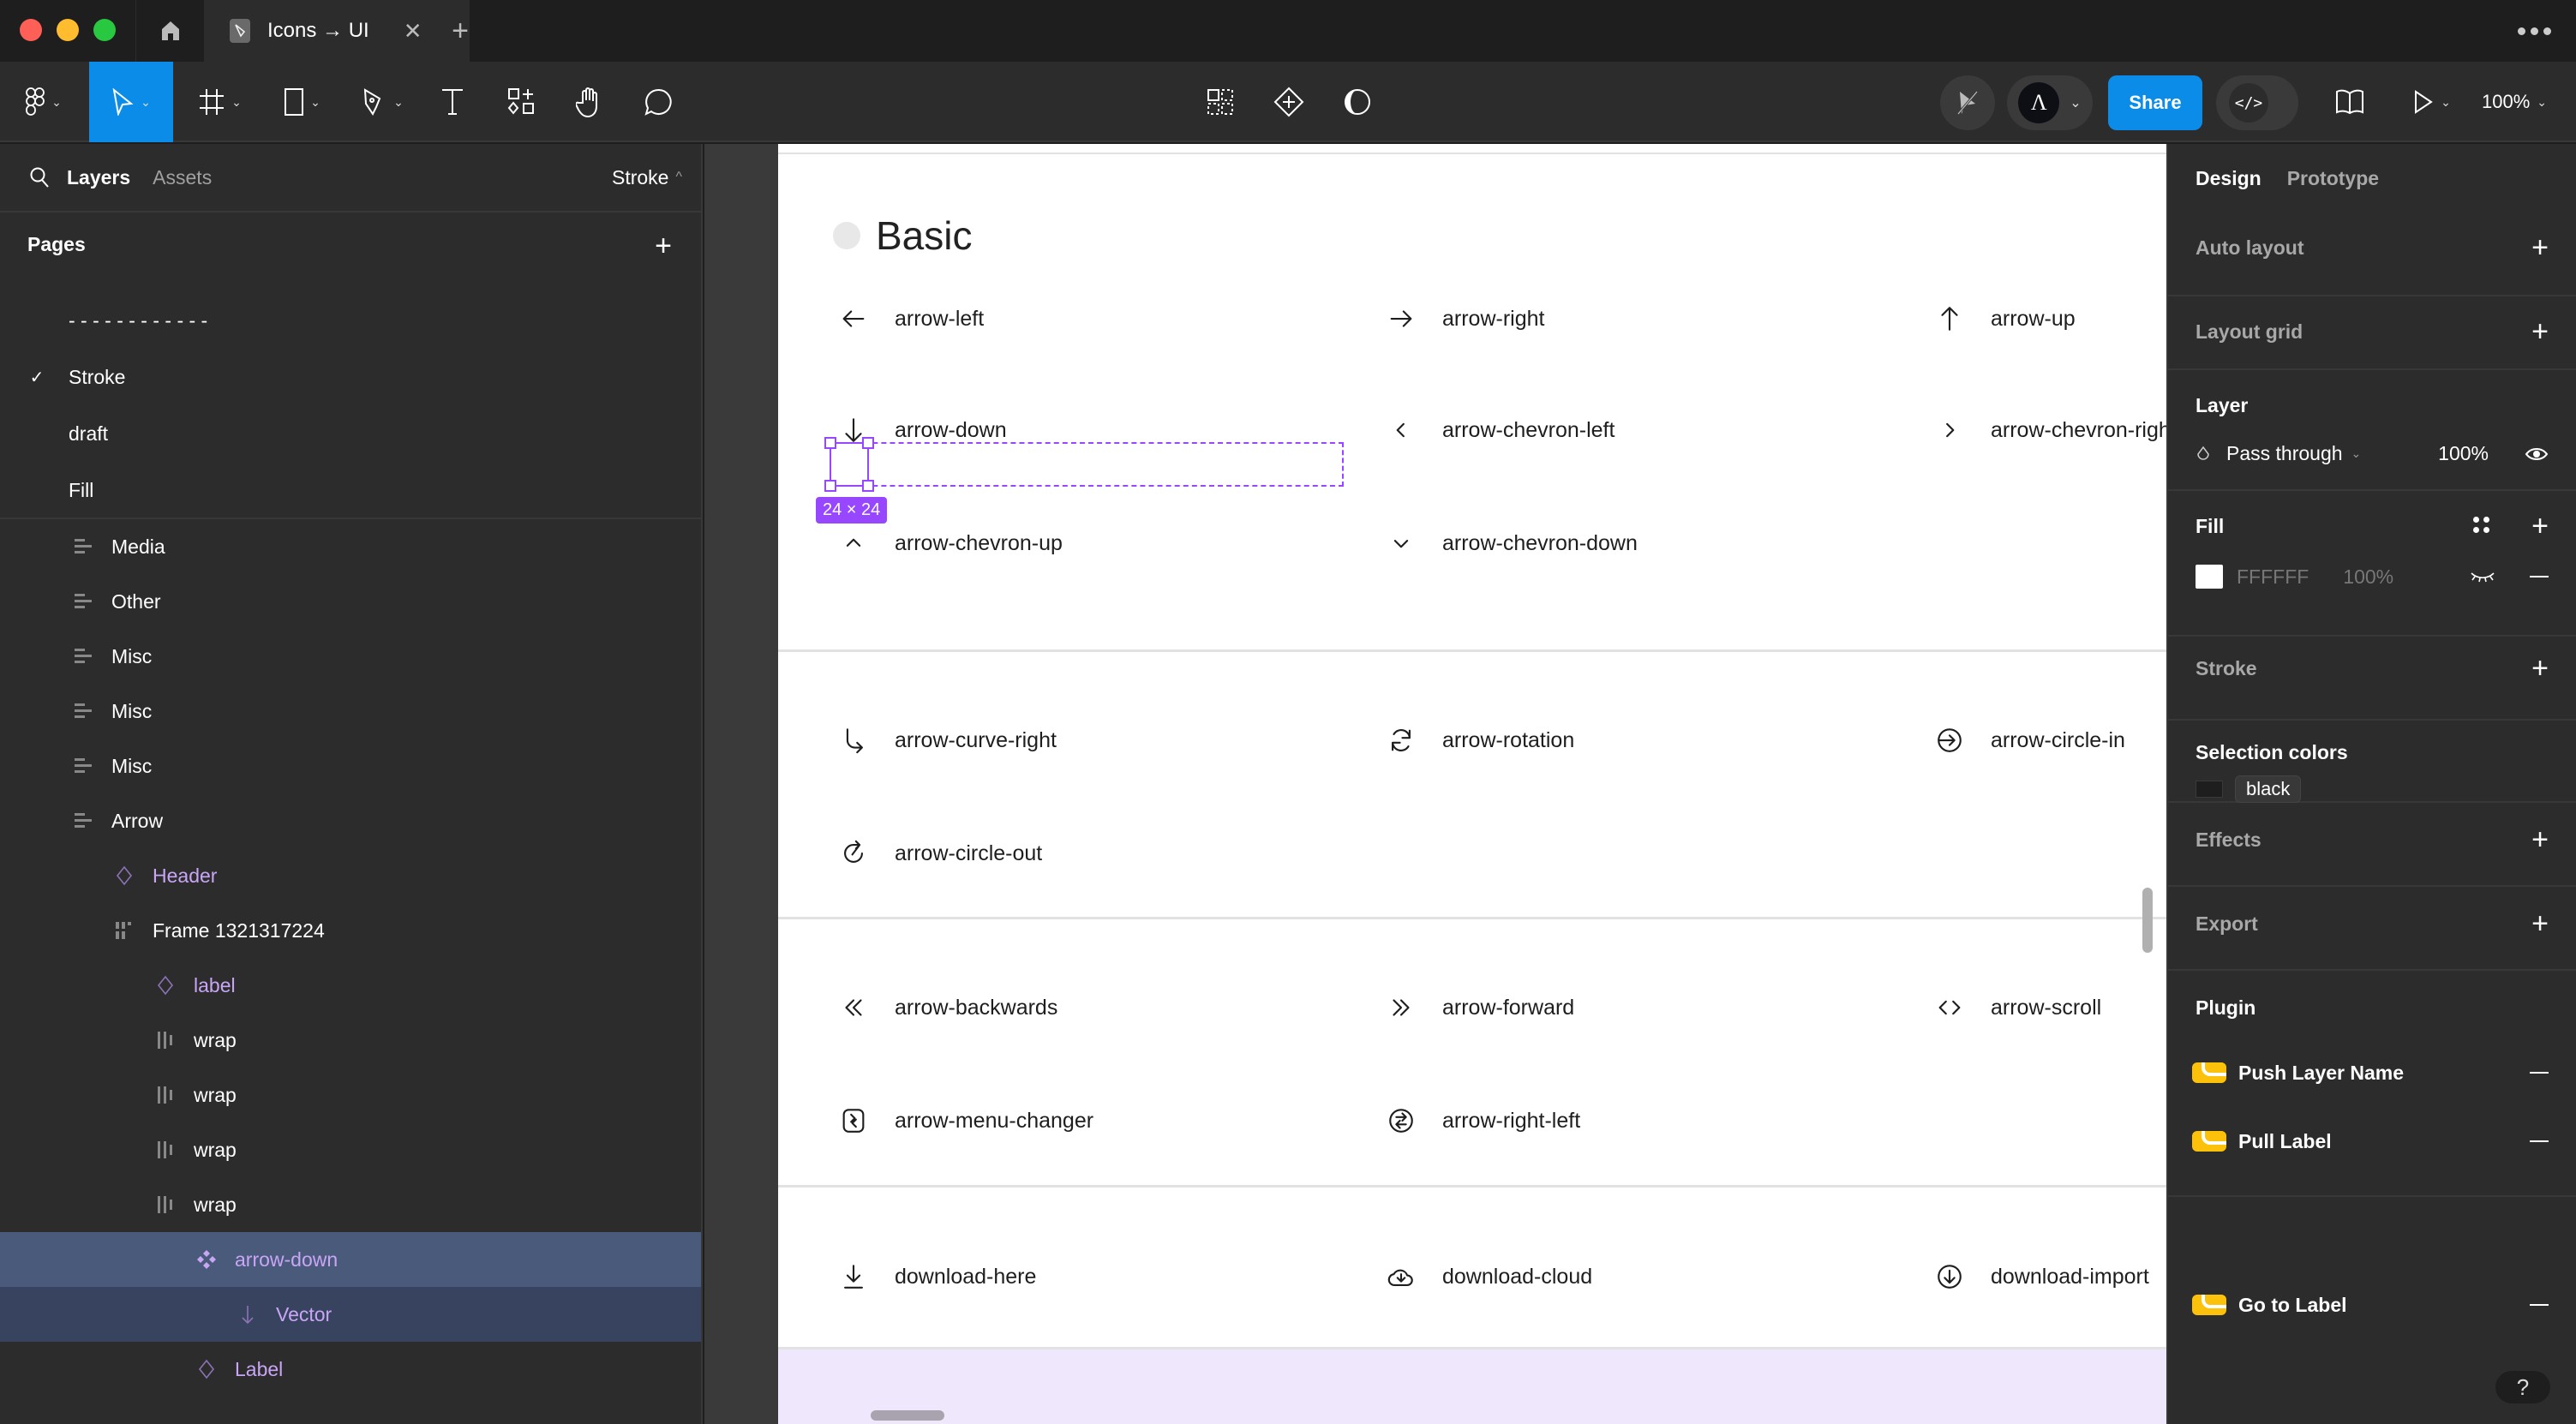 Image resolution: width=2576 pixels, height=1424 pixels. I want to click on more-options-icon, so click(2534, 31).